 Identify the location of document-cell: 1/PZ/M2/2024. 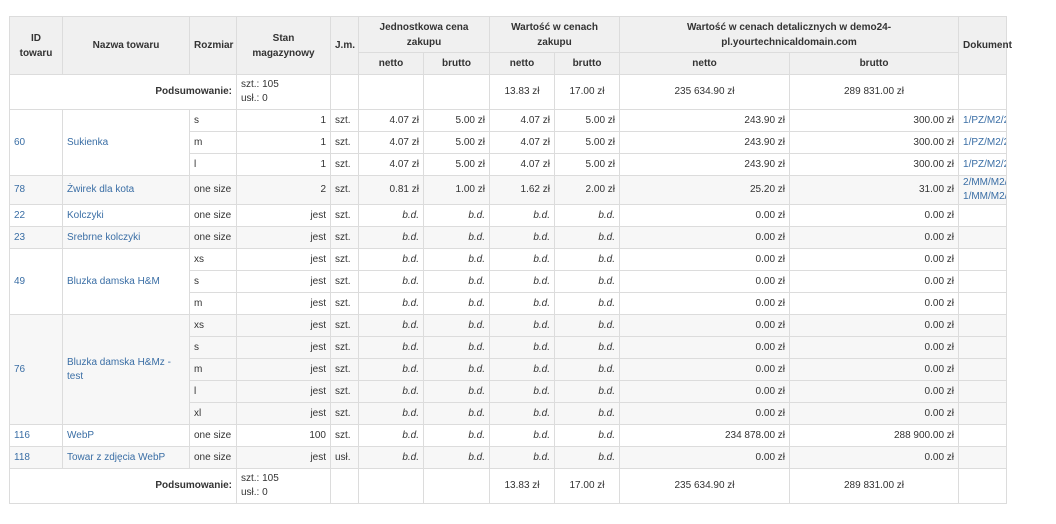
(983, 120).